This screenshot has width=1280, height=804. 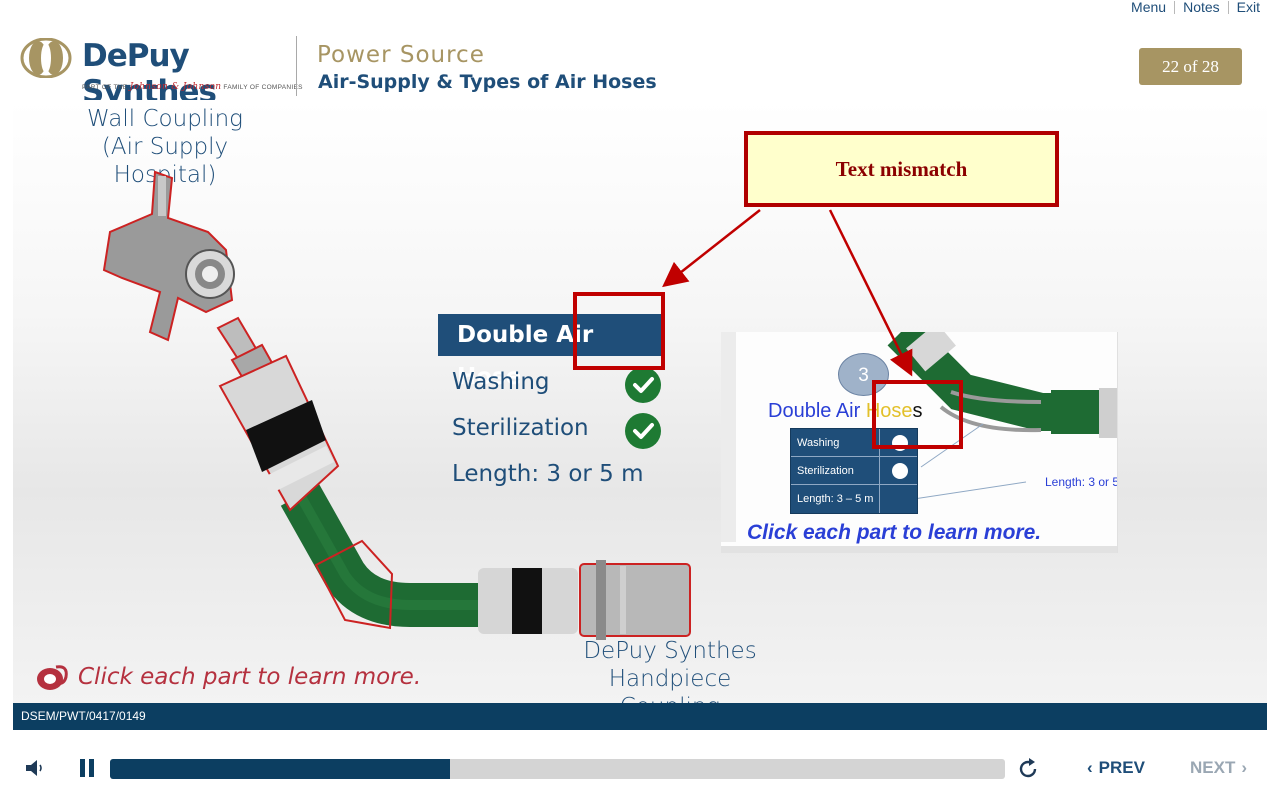 What do you see at coordinates (280, 769) in the screenshot?
I see `progress-fill` at bounding box center [280, 769].